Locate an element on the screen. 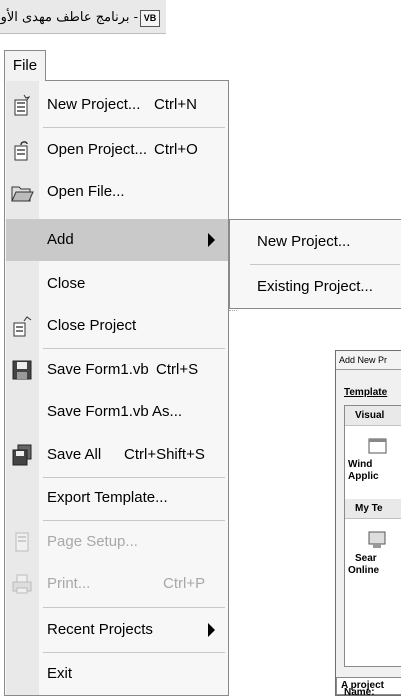  menu-item-new-project: New Project... Ctrl+N is located at coordinates (117, 105).